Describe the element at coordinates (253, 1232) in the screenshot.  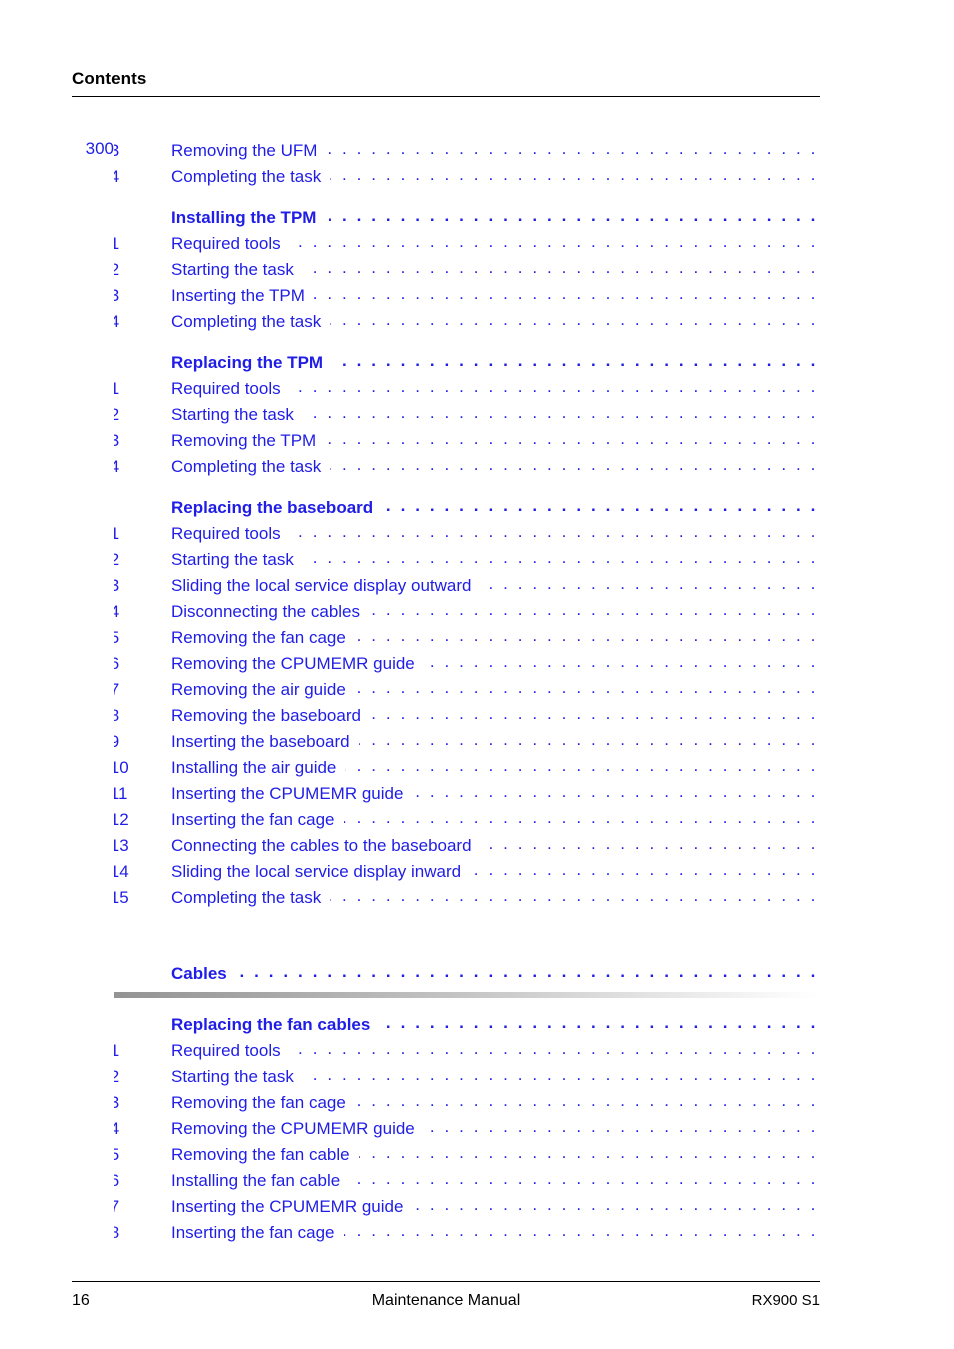
I see `toc-entry-label: Inserting the fan cage` at that location.